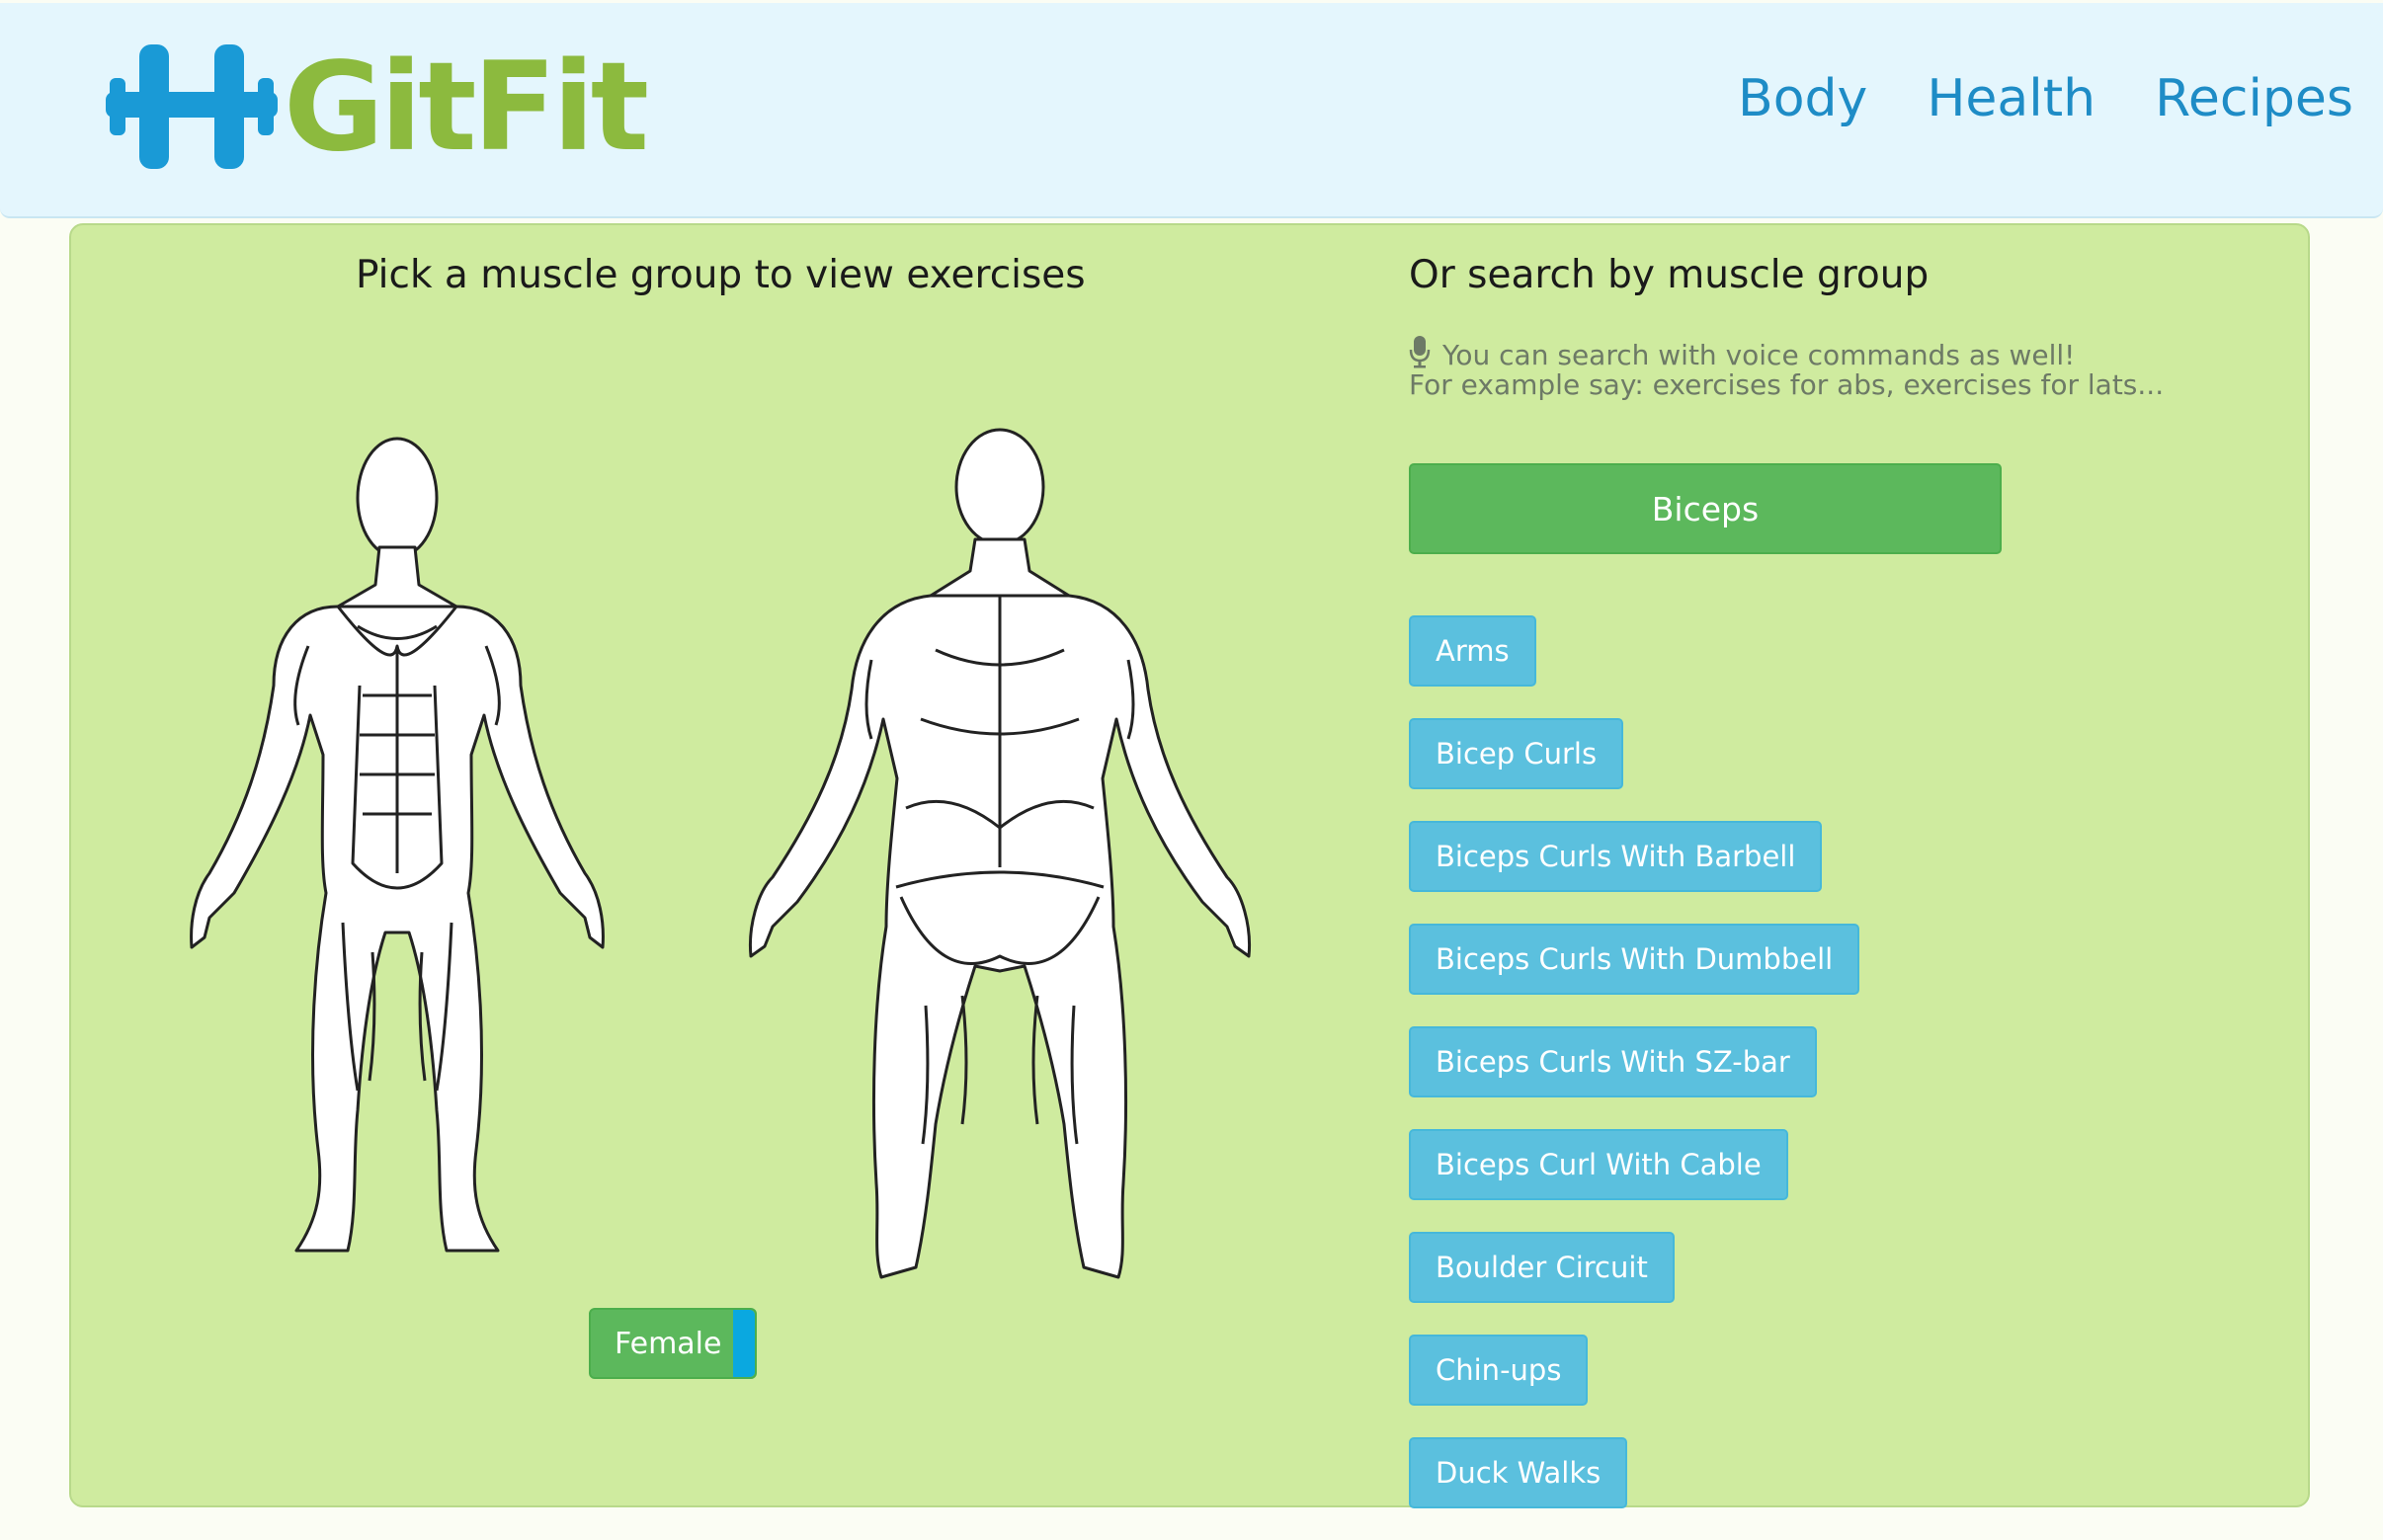 This screenshot has width=2383, height=1540. What do you see at coordinates (999, 842) in the screenshot?
I see `body-back-figure` at bounding box center [999, 842].